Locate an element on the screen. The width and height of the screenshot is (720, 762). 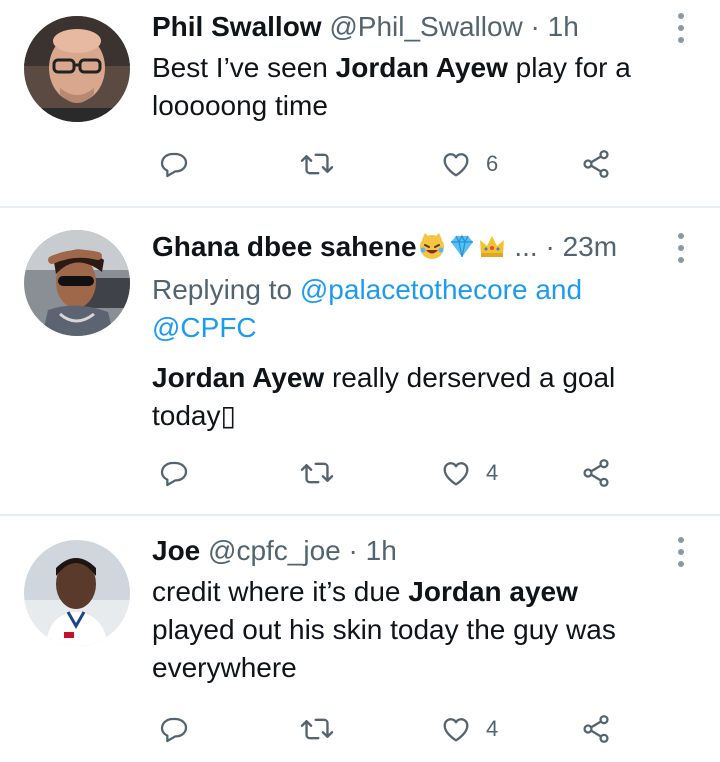
crown-emoji is located at coordinates (491, 246).